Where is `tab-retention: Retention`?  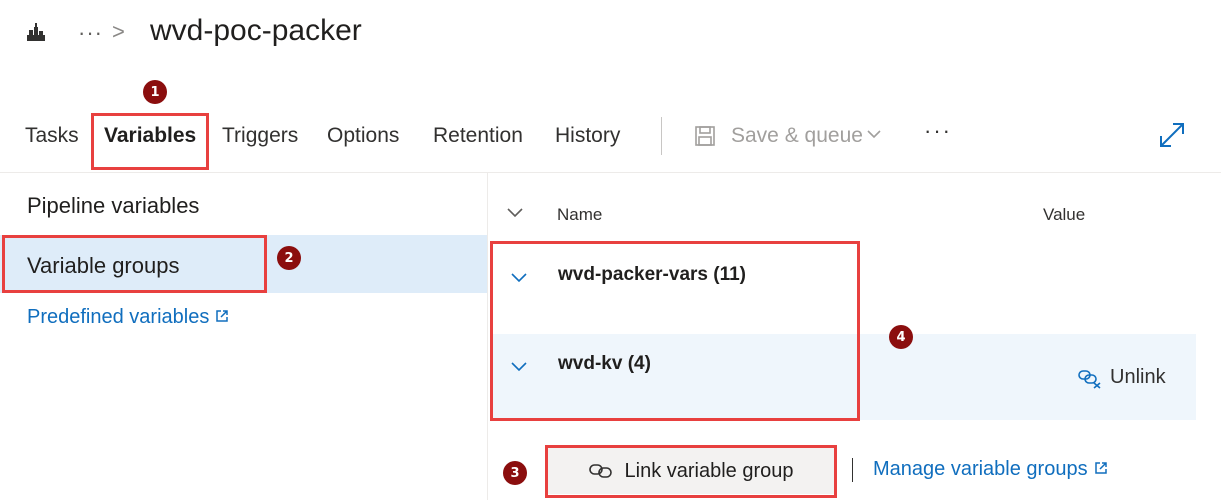
tab-retention: Retention is located at coordinates (478, 136).